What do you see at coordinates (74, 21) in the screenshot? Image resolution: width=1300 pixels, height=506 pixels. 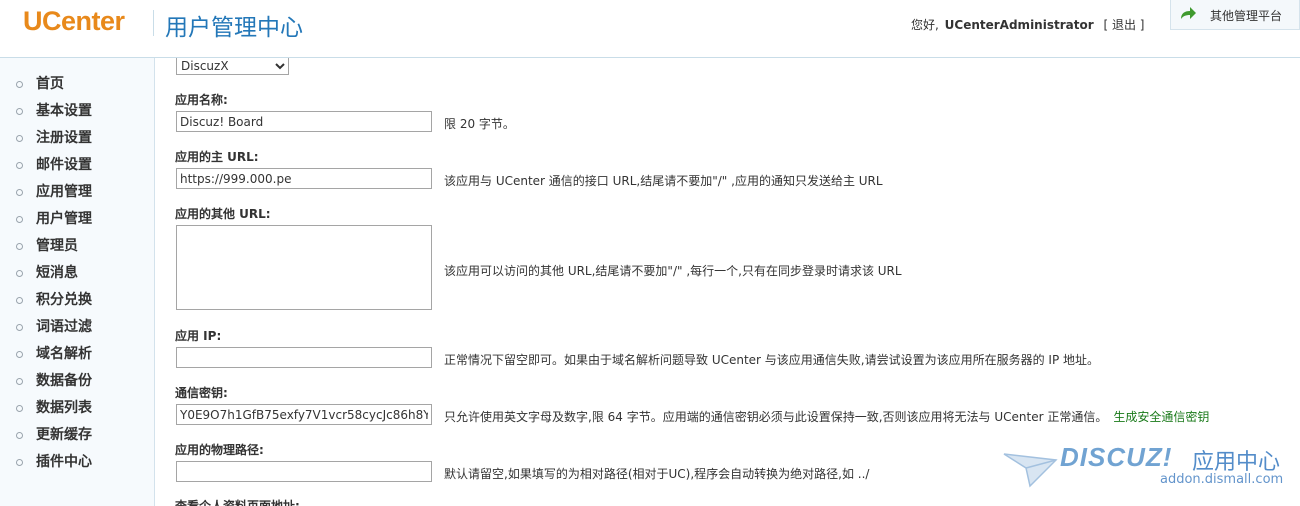 I see `ucenter-logo: UCenter` at bounding box center [74, 21].